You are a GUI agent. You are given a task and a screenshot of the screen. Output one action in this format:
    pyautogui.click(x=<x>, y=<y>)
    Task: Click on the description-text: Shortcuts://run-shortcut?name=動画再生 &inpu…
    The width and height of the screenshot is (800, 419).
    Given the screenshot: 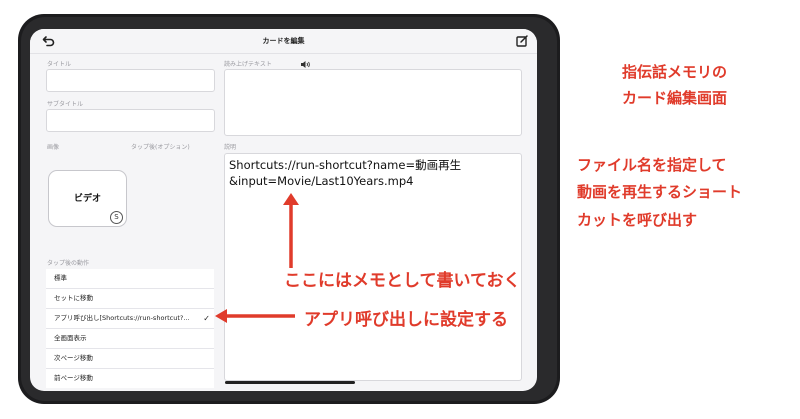 What is the action you would take?
    pyautogui.click(x=345, y=173)
    